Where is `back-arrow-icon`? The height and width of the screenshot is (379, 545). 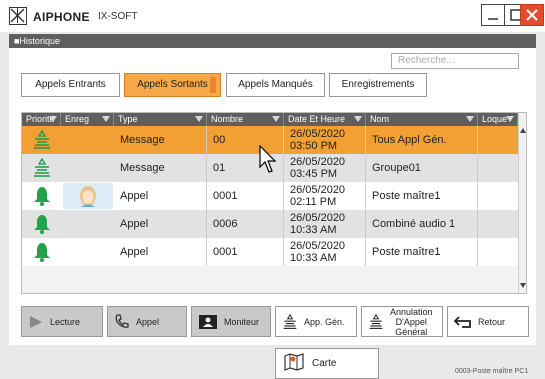 back-arrow-icon is located at coordinates (463, 321).